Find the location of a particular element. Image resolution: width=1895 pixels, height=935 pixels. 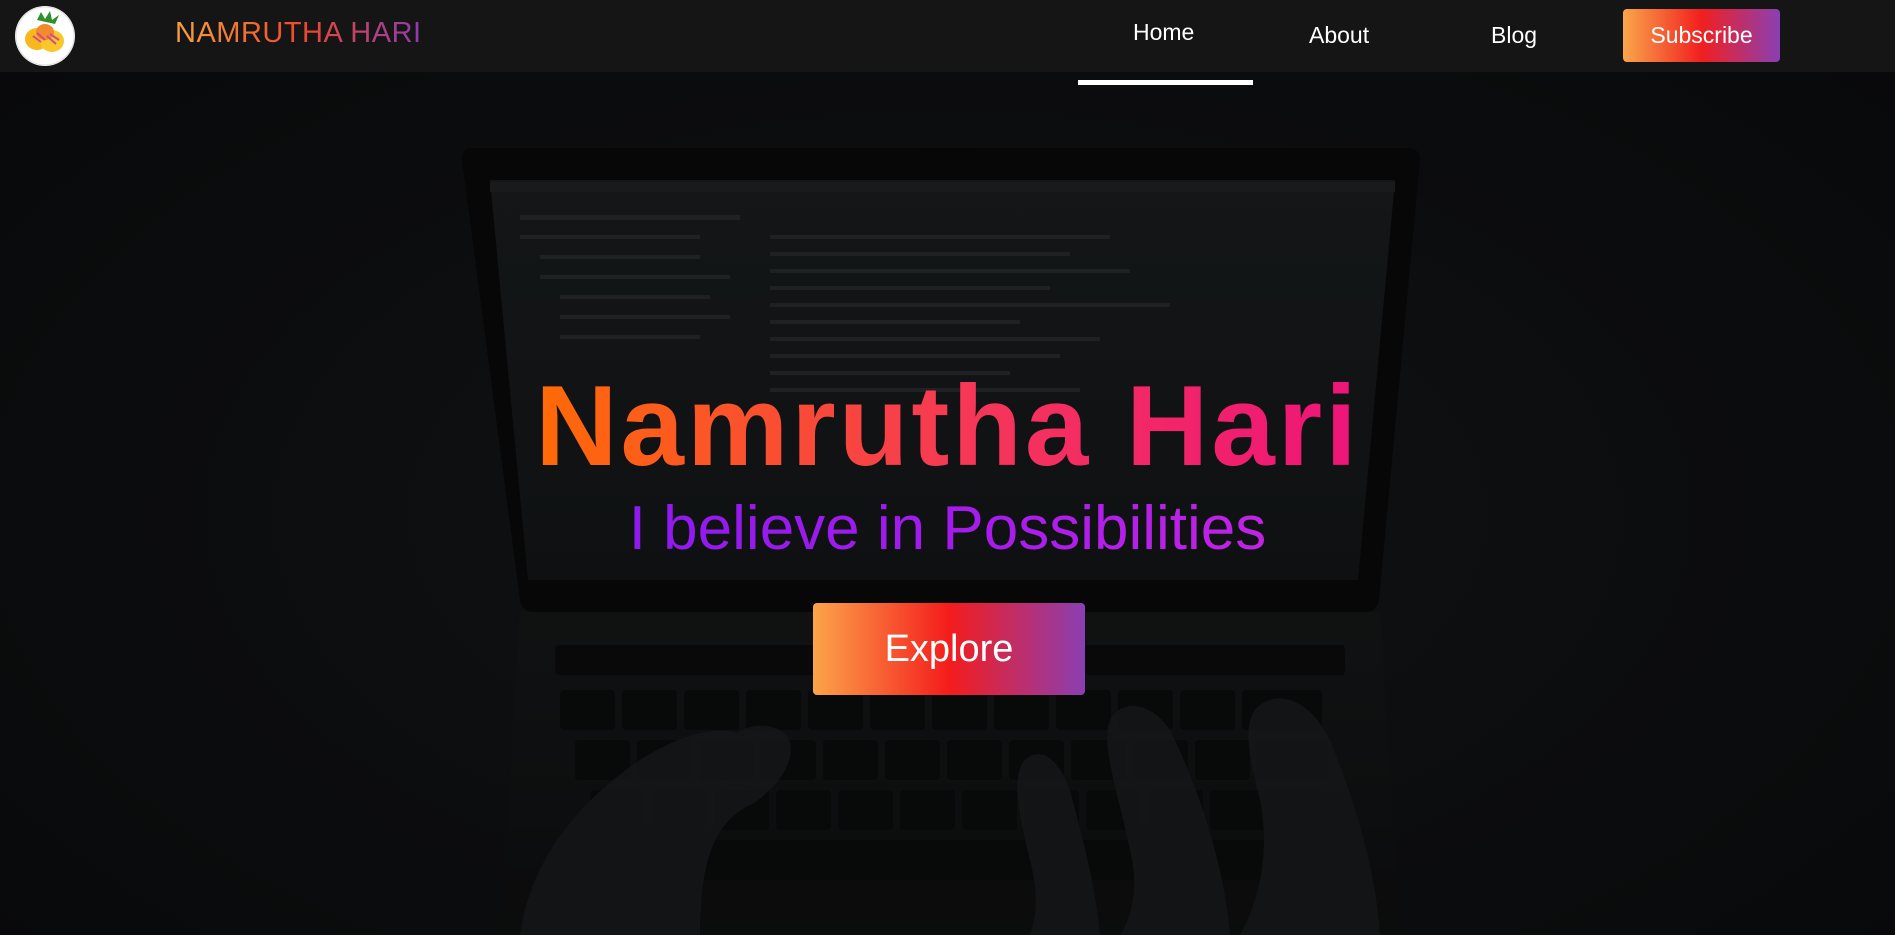

hero-subtitle-text: I believe in Possibilities is located at coordinates (947, 528).